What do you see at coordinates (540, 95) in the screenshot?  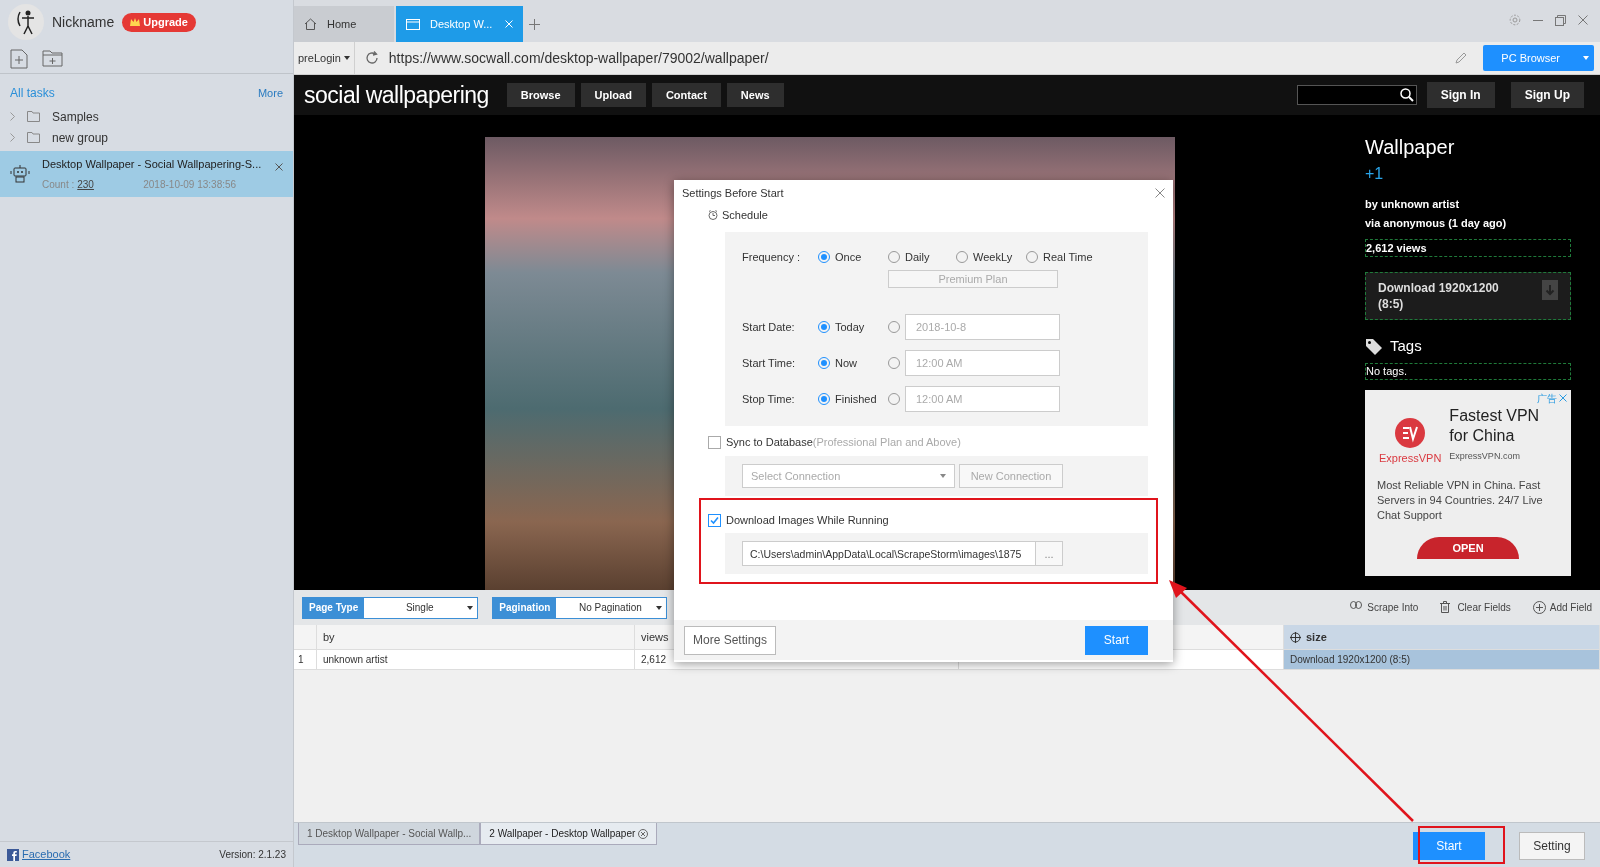 I see `nav-link: Browse` at bounding box center [540, 95].